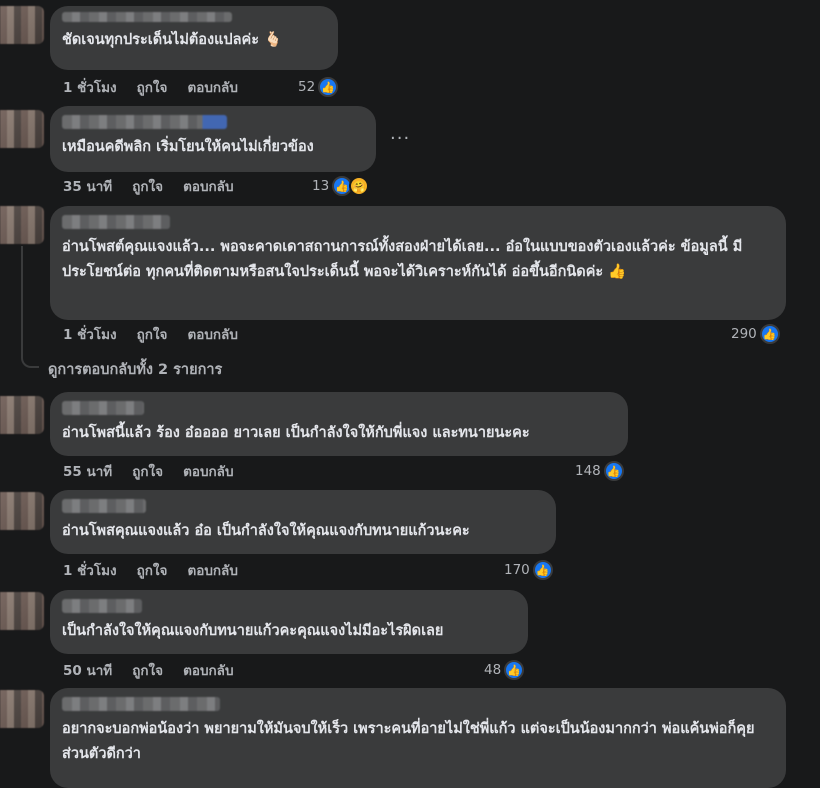 The width and height of the screenshot is (820, 788). What do you see at coordinates (517, 570) in the screenshot?
I see `reaction-number: 170` at bounding box center [517, 570].